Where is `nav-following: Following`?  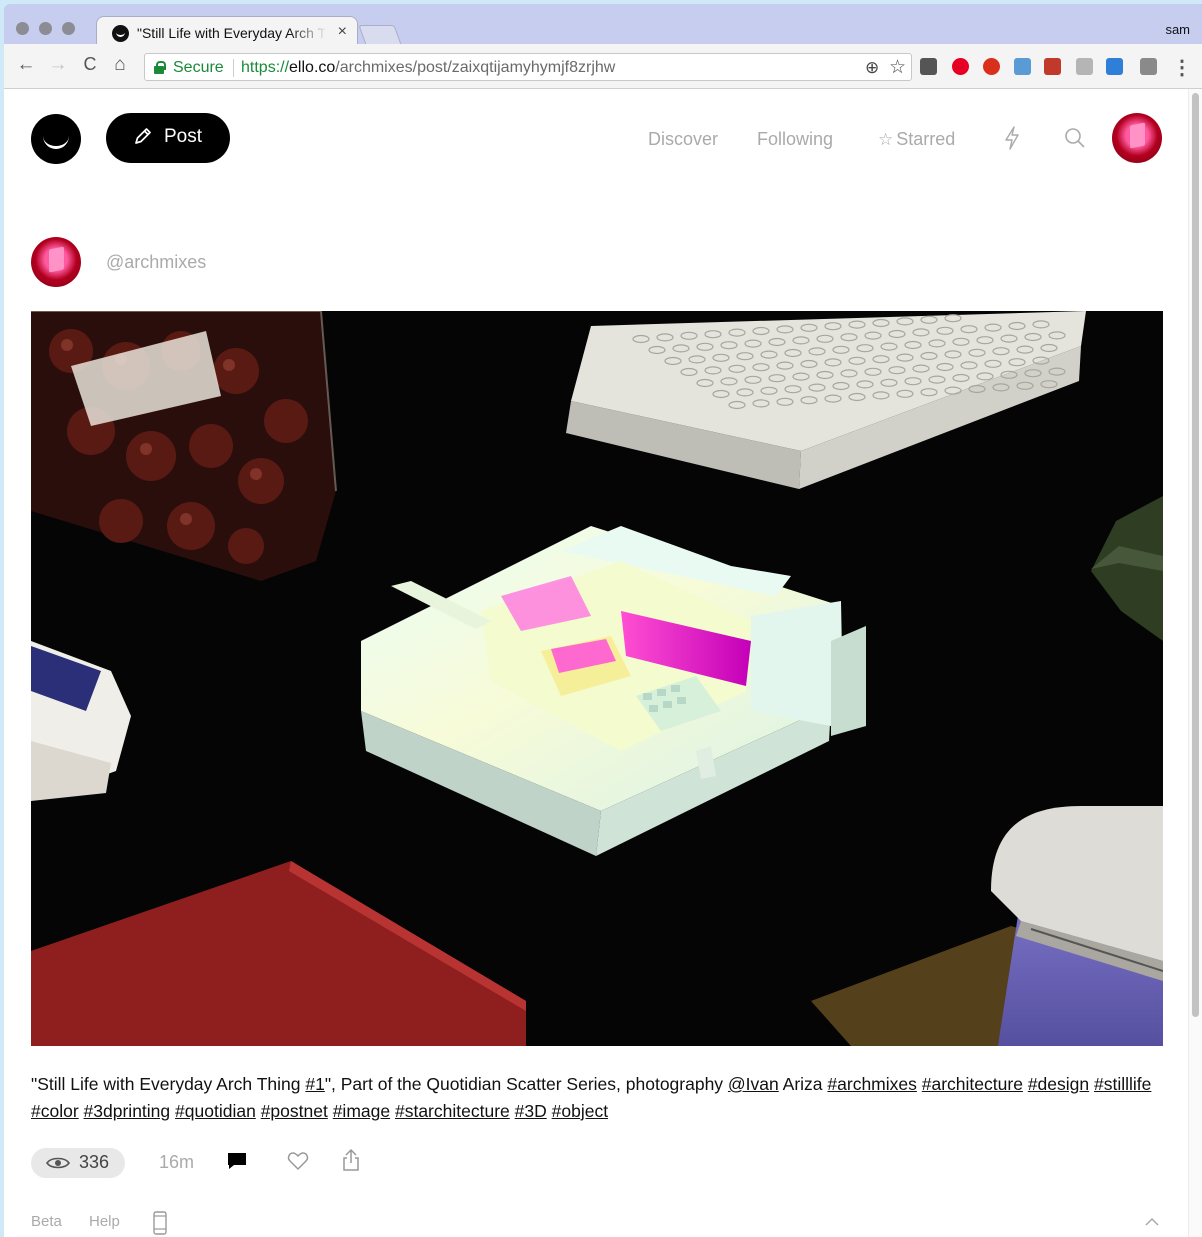 nav-following: Following is located at coordinates (795, 139).